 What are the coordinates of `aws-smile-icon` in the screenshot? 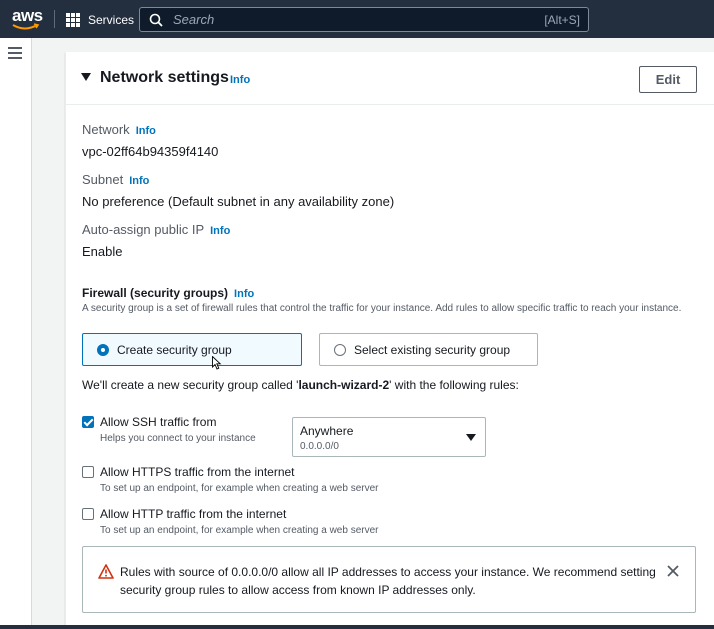 It's located at (26, 26).